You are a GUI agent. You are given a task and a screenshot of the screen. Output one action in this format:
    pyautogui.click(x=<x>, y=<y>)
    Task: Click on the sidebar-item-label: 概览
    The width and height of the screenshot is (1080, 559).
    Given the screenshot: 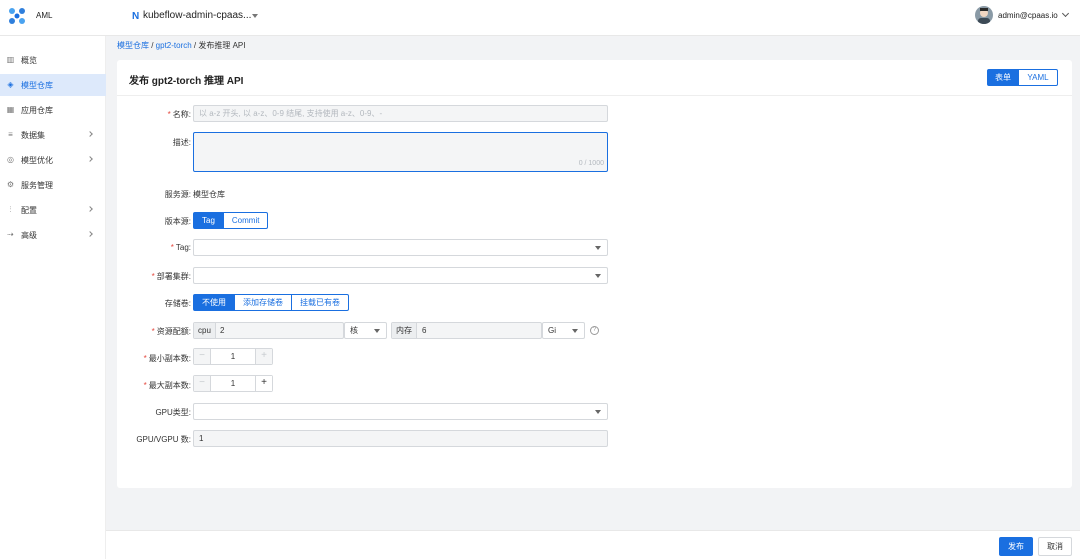 What is the action you would take?
    pyautogui.click(x=29, y=60)
    